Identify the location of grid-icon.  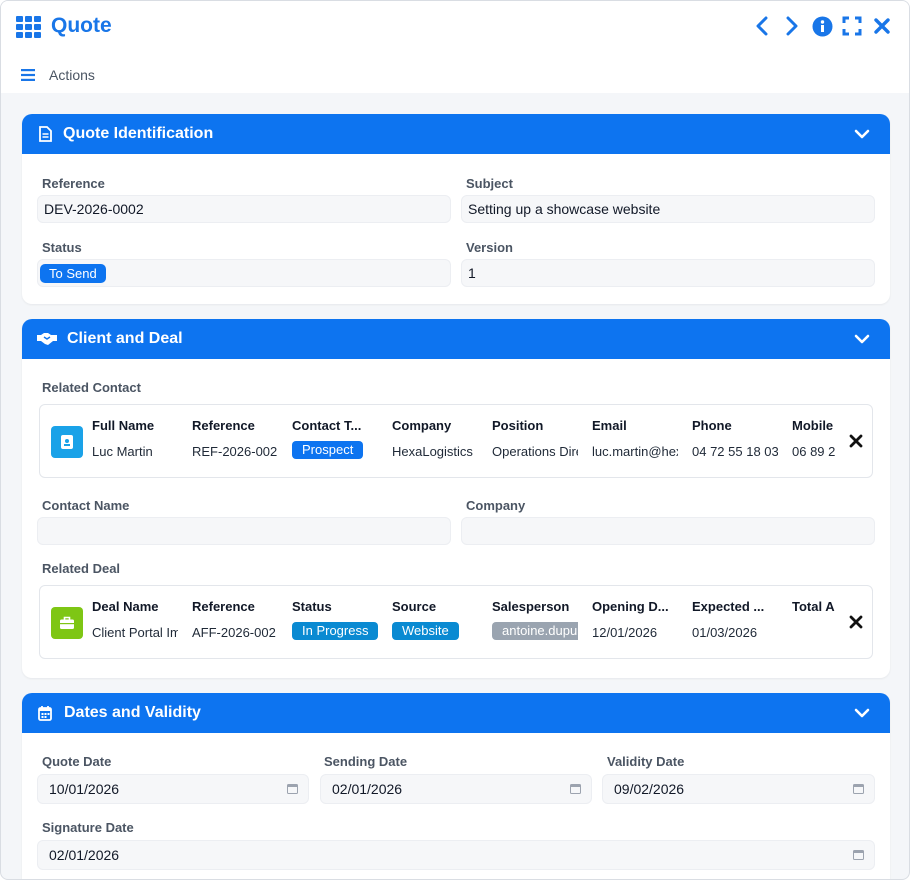
(29, 27).